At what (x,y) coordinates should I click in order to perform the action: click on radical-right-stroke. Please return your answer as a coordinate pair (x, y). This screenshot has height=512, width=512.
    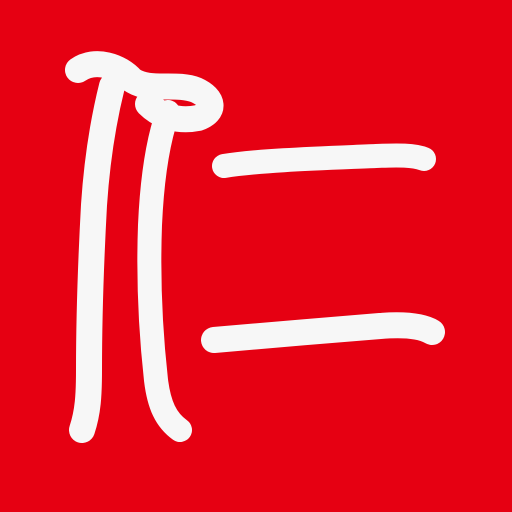
    Looking at the image, I should click on (164, 271).